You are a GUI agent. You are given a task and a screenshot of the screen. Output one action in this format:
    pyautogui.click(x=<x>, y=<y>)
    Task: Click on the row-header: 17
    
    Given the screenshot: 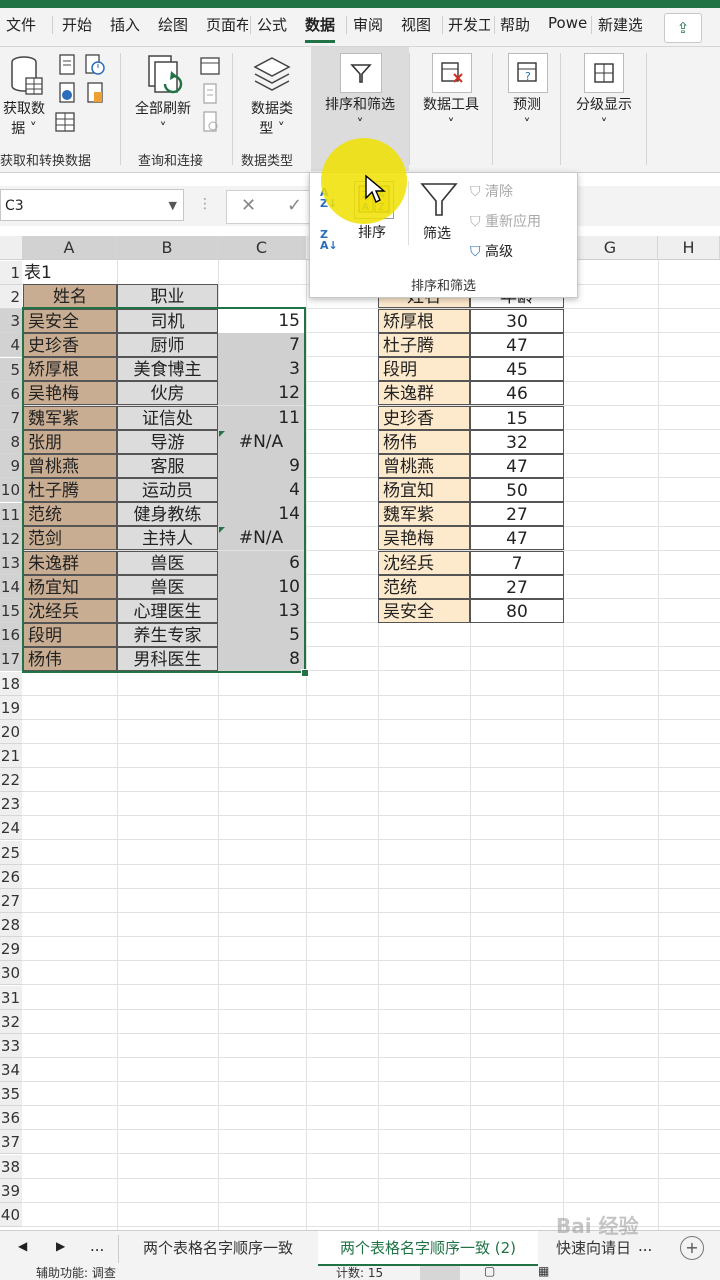 What is the action you would take?
    pyautogui.click(x=11, y=659)
    